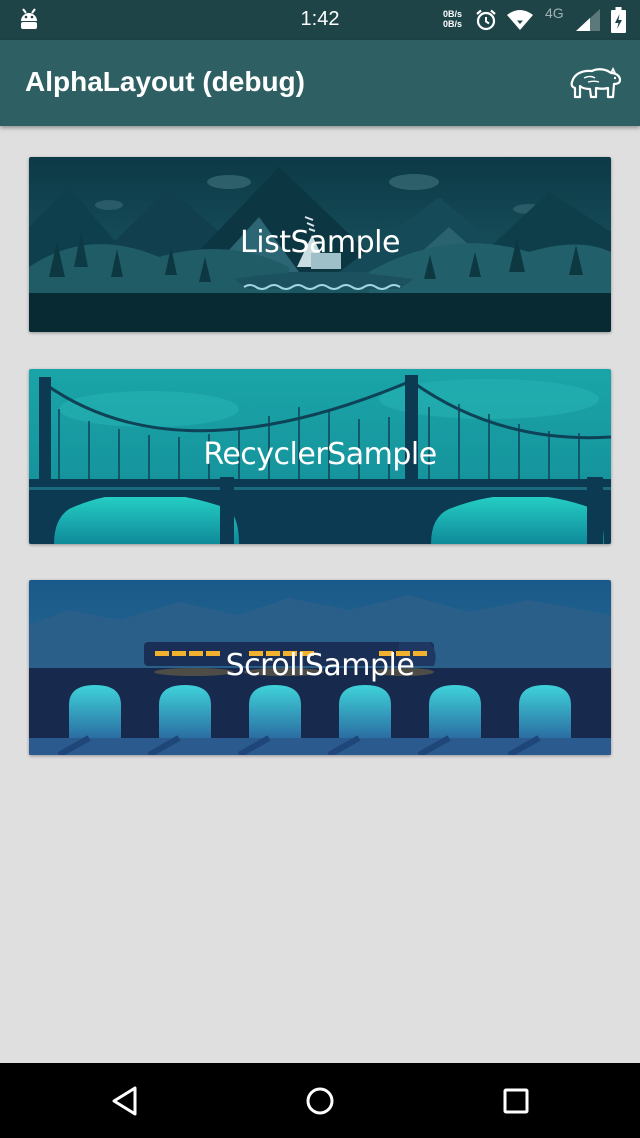 Image resolution: width=640 pixels, height=1138 pixels. Describe the element at coordinates (453, 14) in the screenshot. I see `net-up-speed: 0B/s` at that location.